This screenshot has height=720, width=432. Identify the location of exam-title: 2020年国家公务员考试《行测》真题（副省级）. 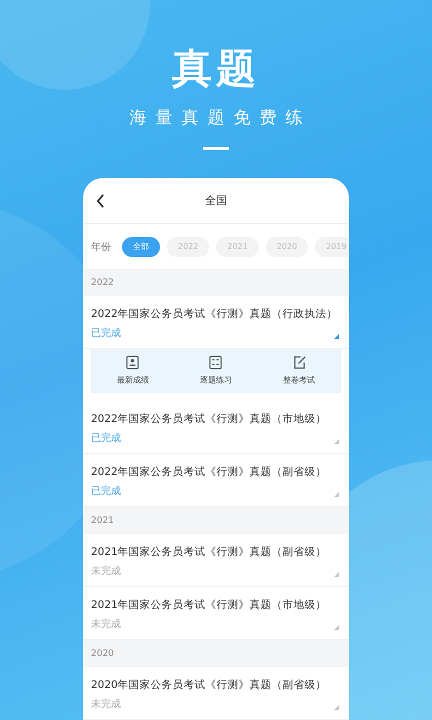
(209, 685).